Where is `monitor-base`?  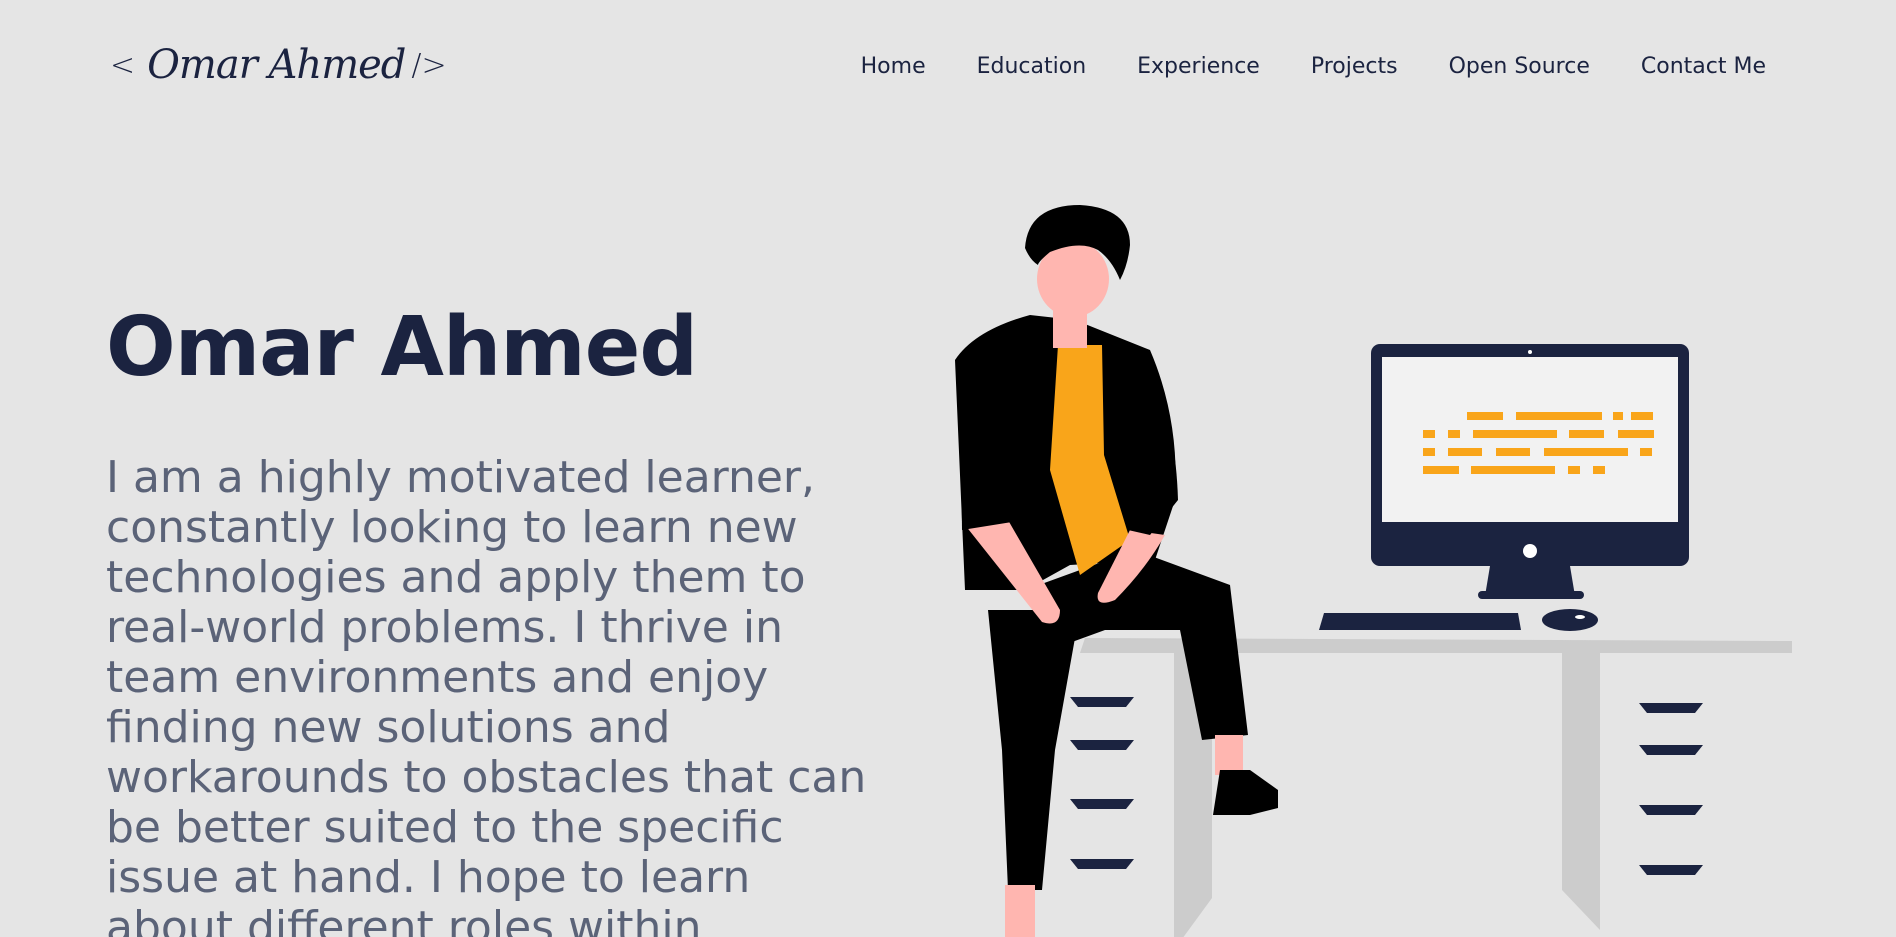
monitor-base is located at coordinates (1531, 595).